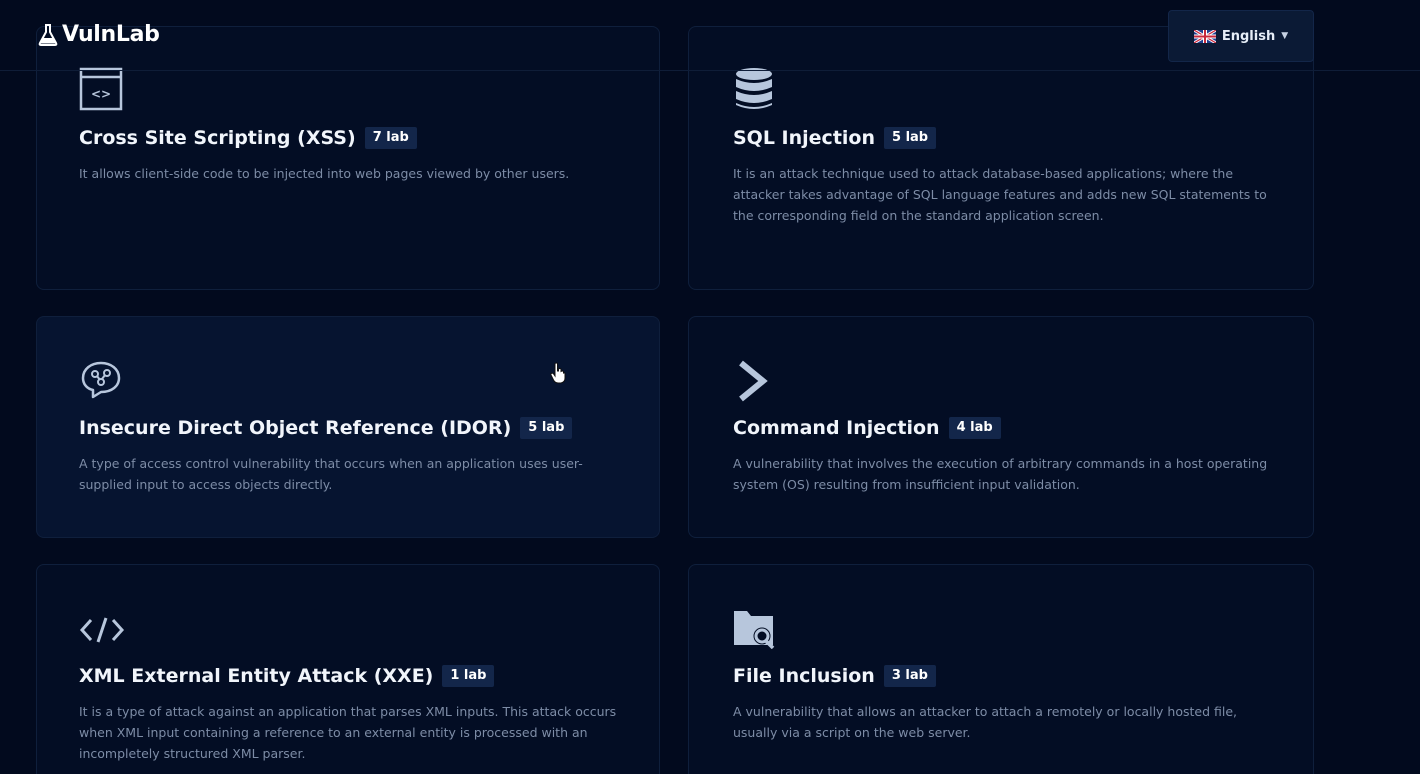 This screenshot has height=774, width=1420. I want to click on hand-cursor-icon, so click(558, 375).